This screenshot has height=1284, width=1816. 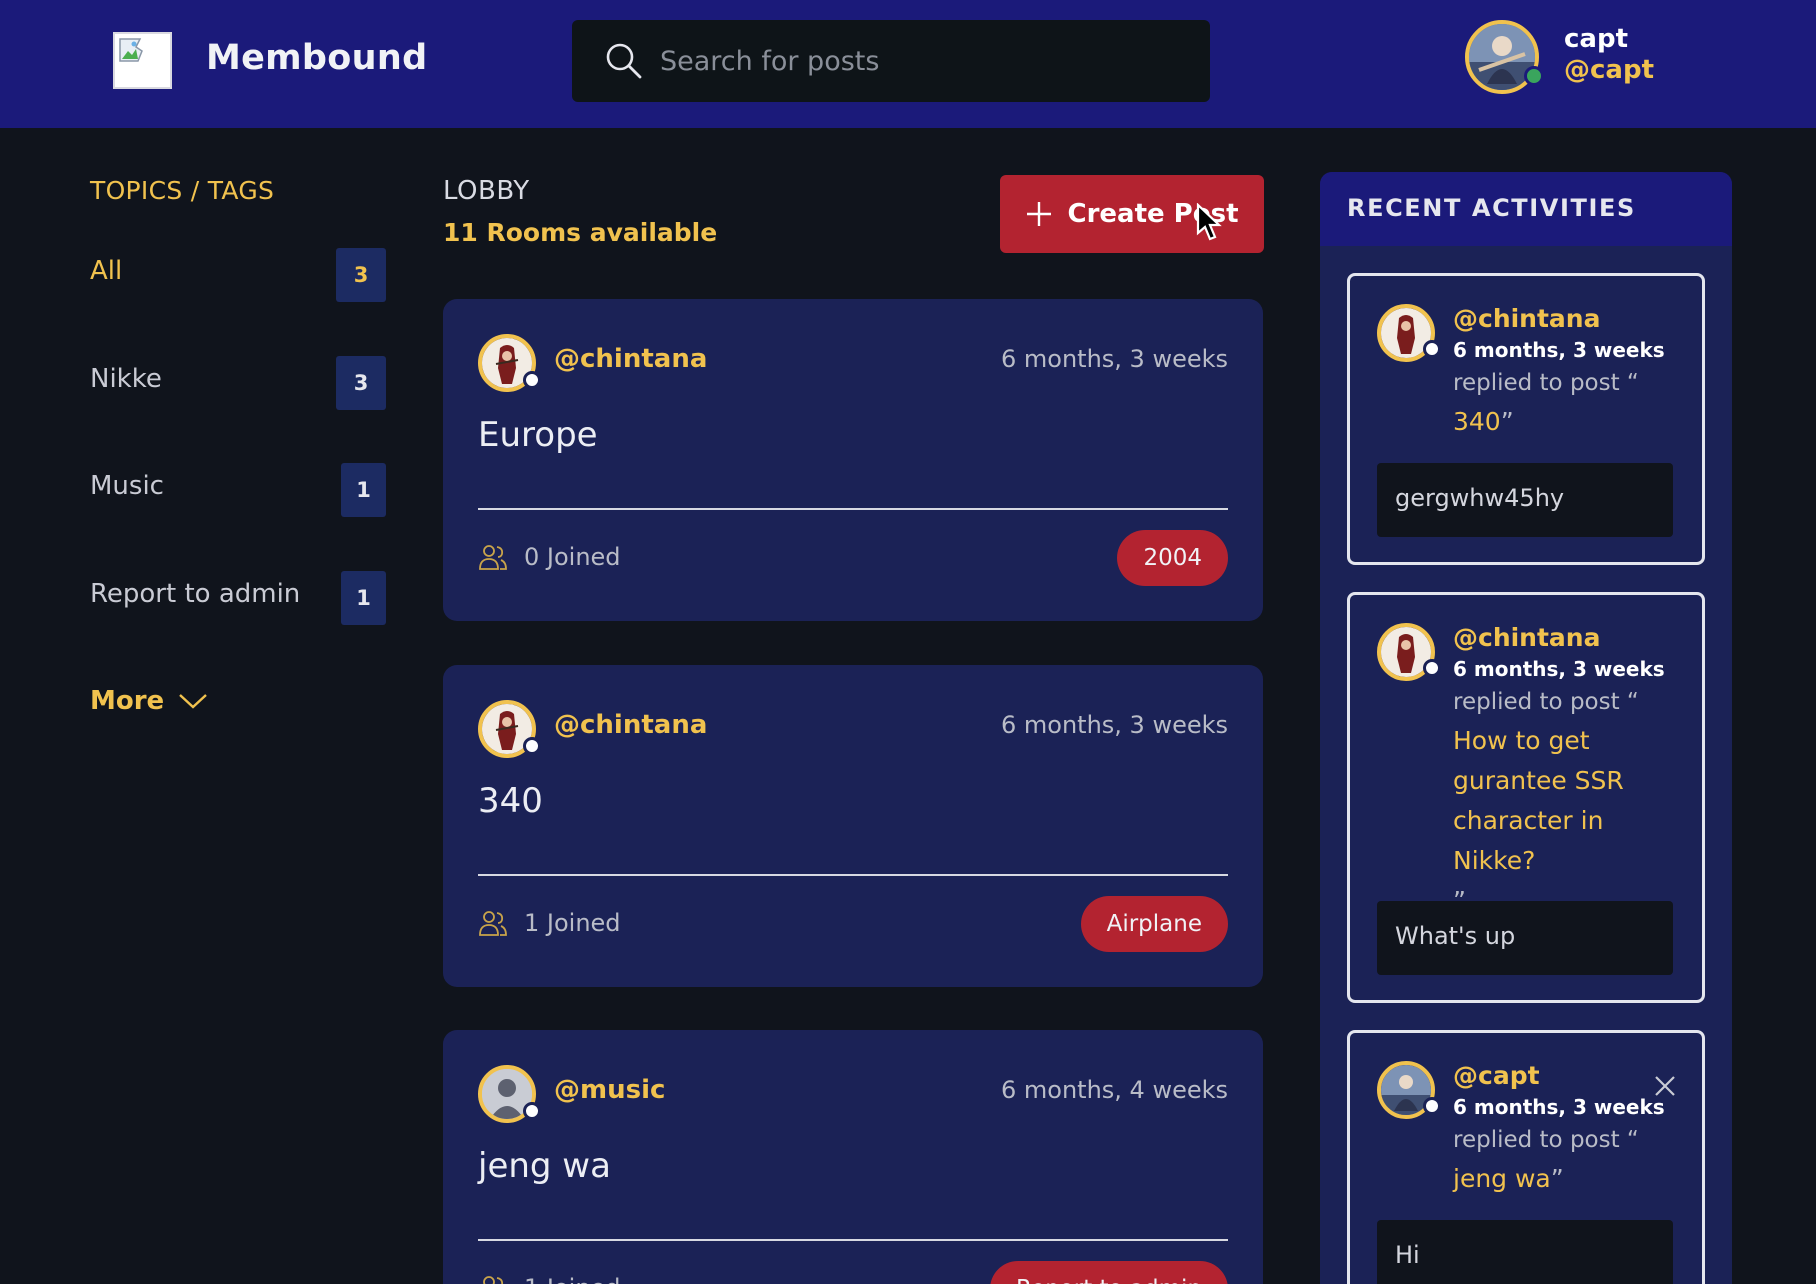 What do you see at coordinates (238, 276) in the screenshot?
I see `topic-item-all: All 3` at bounding box center [238, 276].